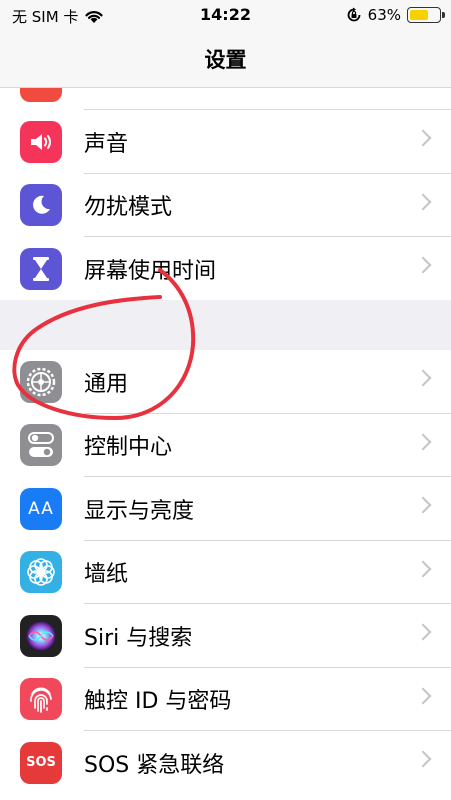  Describe the element at coordinates (154, 765) in the screenshot. I see `row-label: SOS 紧急联络` at that location.